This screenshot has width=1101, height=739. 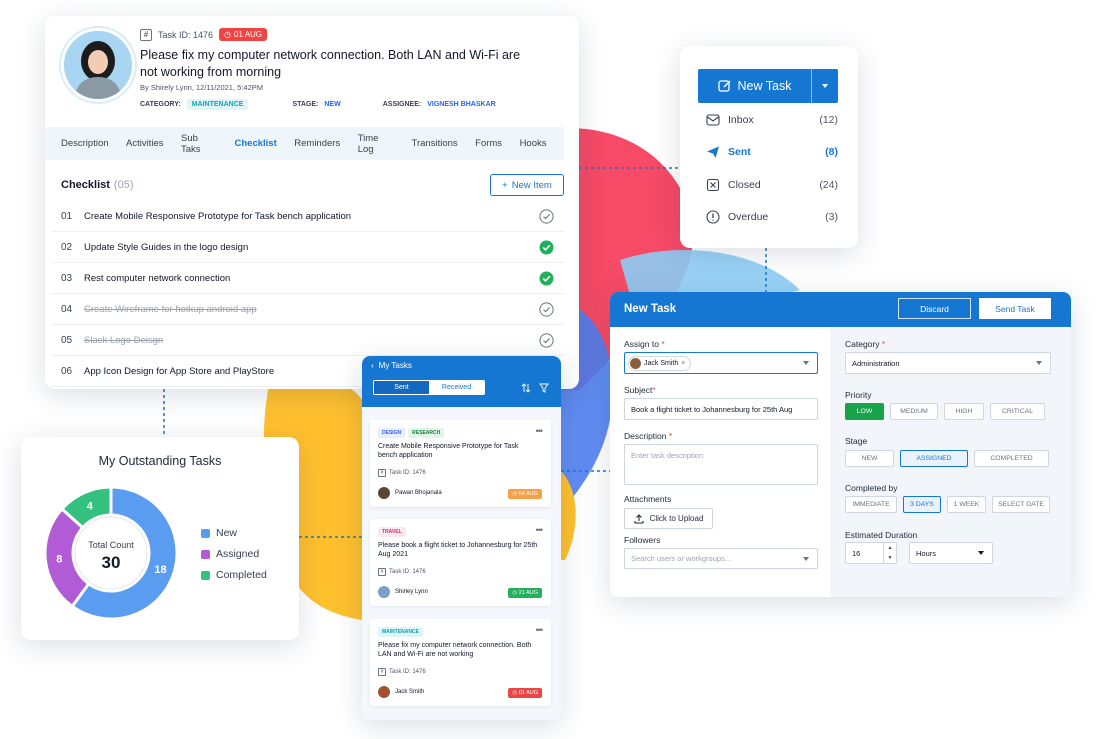 What do you see at coordinates (456, 387) in the screenshot?
I see `segment-received: Received` at bounding box center [456, 387].